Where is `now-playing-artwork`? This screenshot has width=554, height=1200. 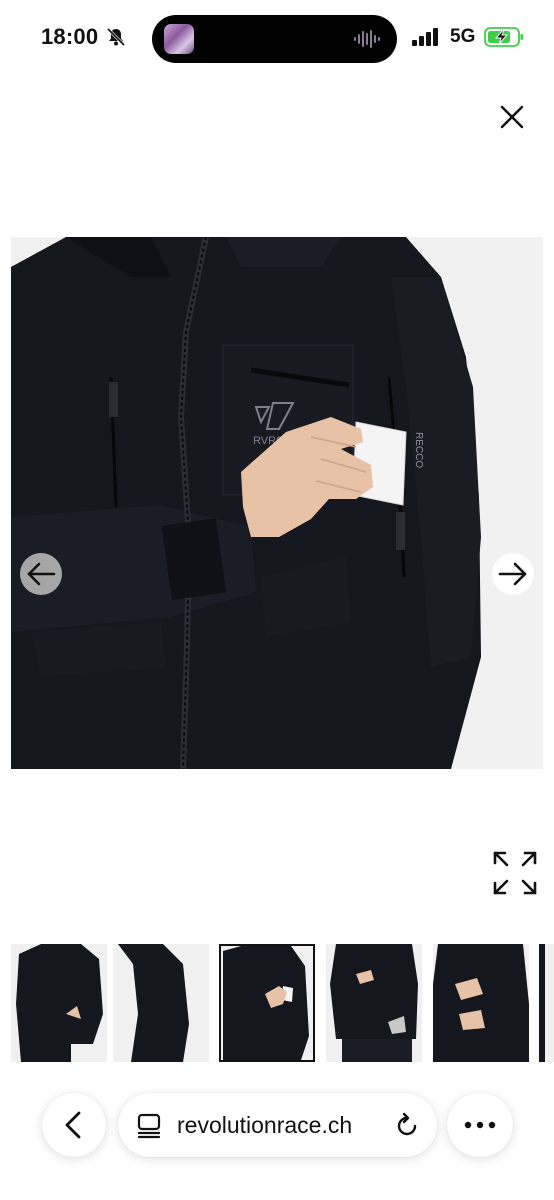
now-playing-artwork is located at coordinates (179, 39).